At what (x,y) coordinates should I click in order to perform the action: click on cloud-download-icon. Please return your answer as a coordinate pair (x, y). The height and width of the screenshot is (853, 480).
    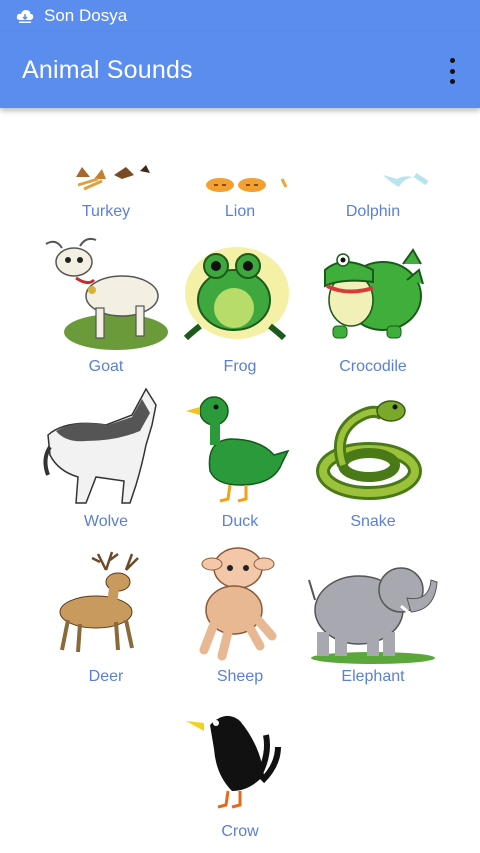
    Looking at the image, I should click on (25, 16).